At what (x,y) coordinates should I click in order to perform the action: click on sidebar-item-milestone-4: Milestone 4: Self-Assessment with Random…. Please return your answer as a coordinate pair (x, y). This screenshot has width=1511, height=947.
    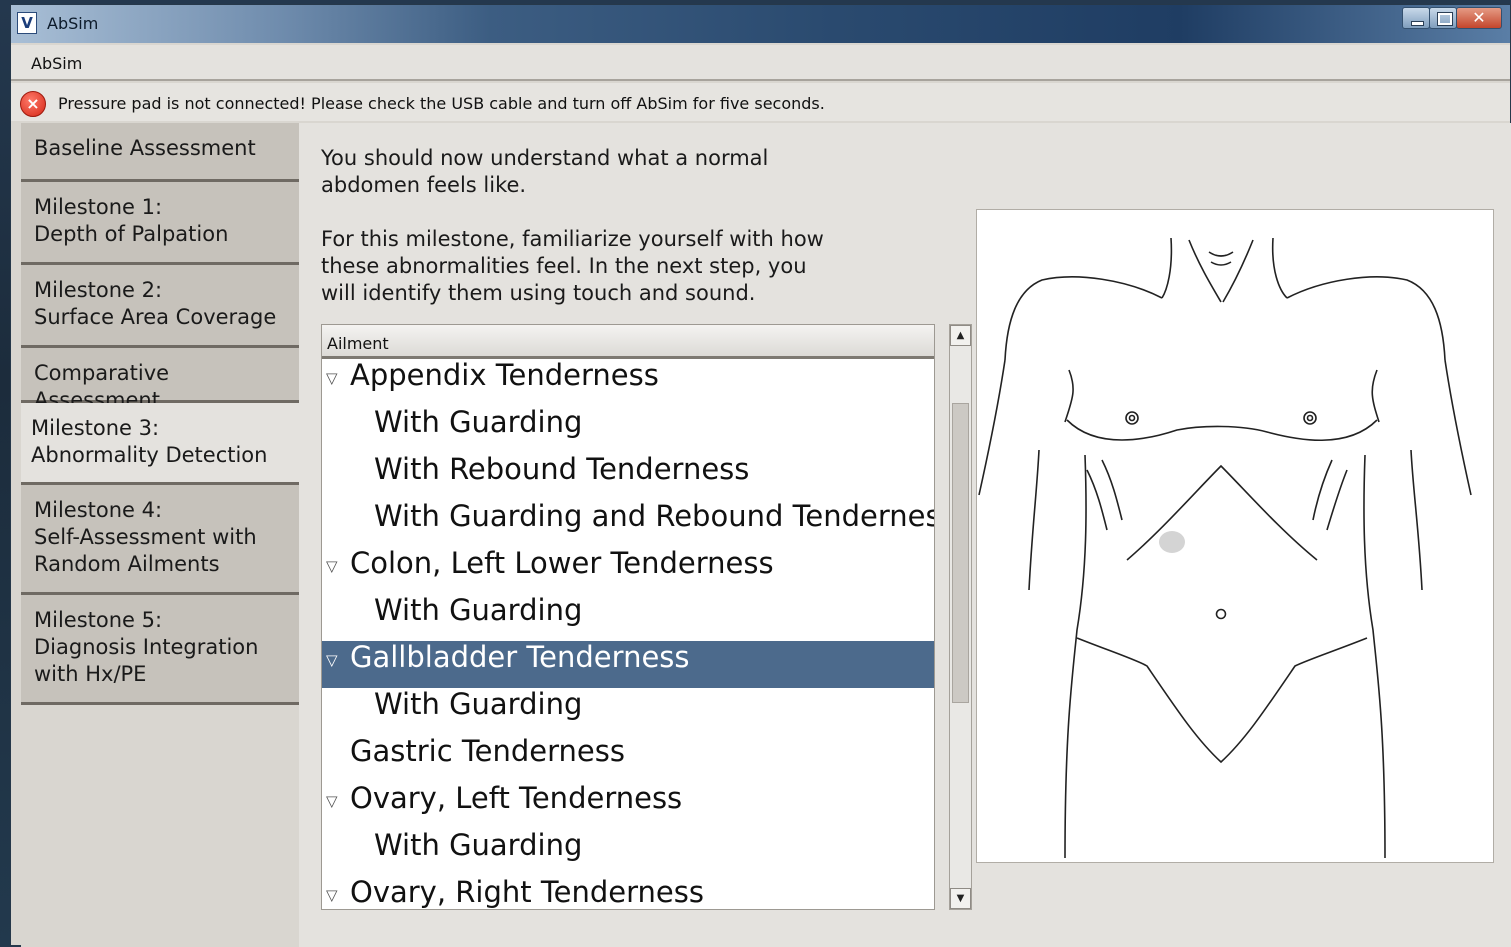
    Looking at the image, I should click on (160, 540).